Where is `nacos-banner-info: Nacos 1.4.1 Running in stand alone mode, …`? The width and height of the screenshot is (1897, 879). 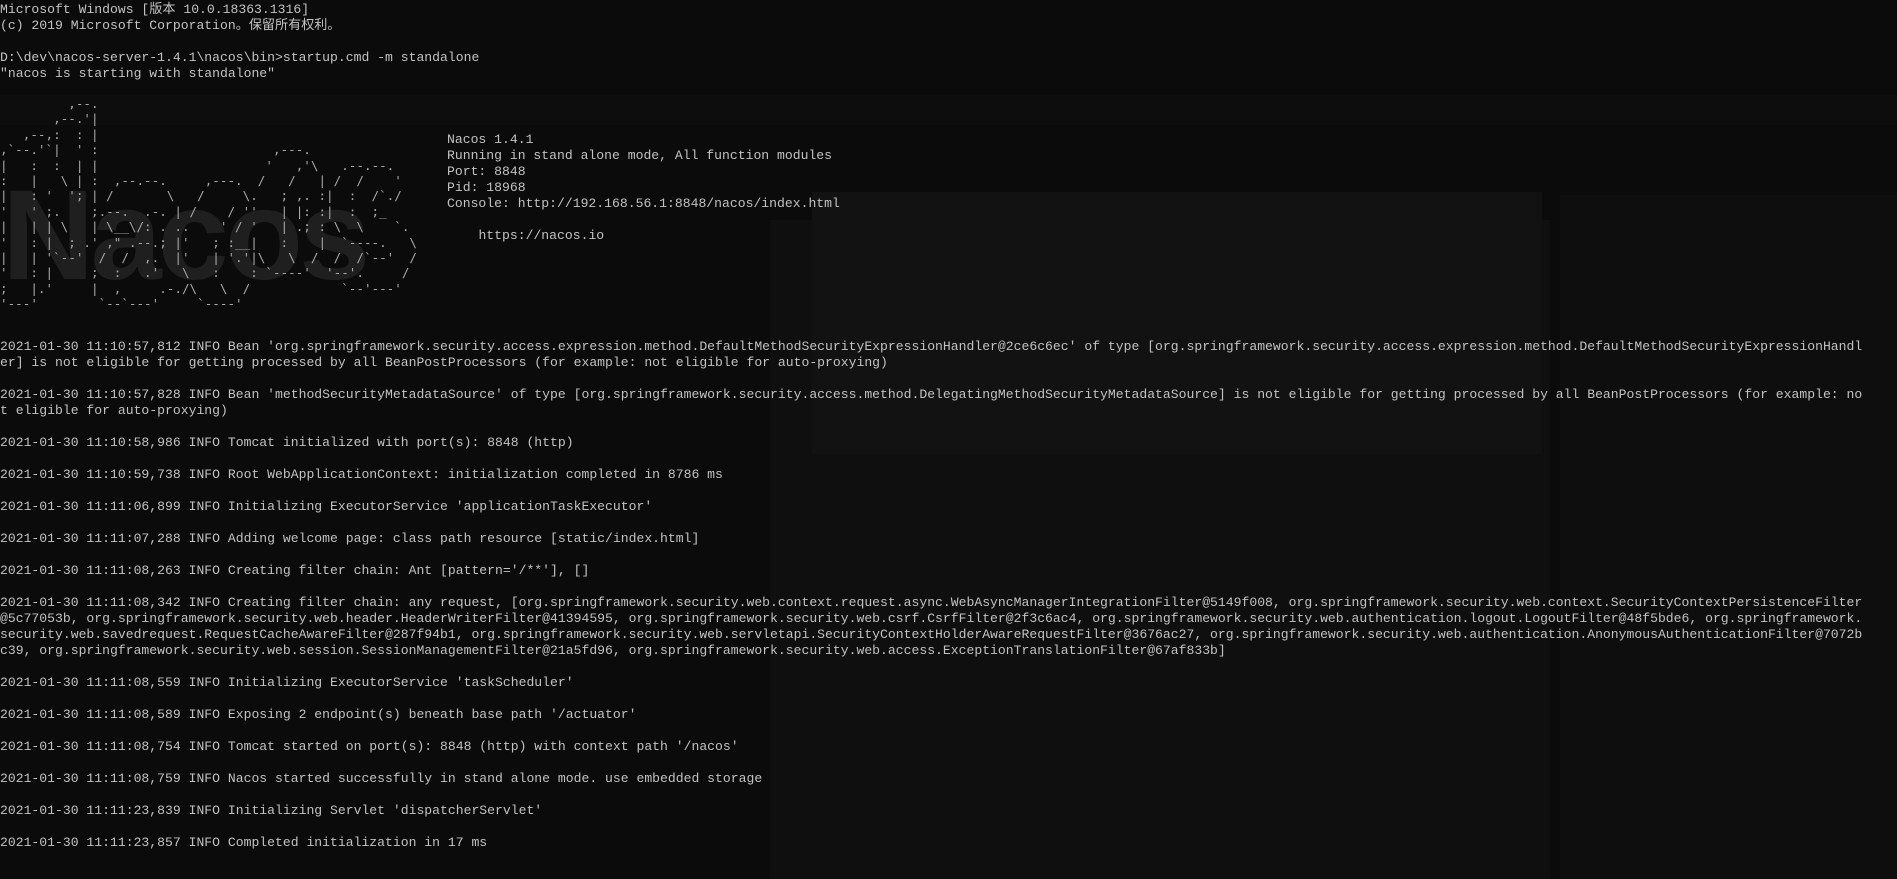
nacos-banner-info: Nacos 1.4.1 Running in stand alone mode, … is located at coordinates (643, 188).